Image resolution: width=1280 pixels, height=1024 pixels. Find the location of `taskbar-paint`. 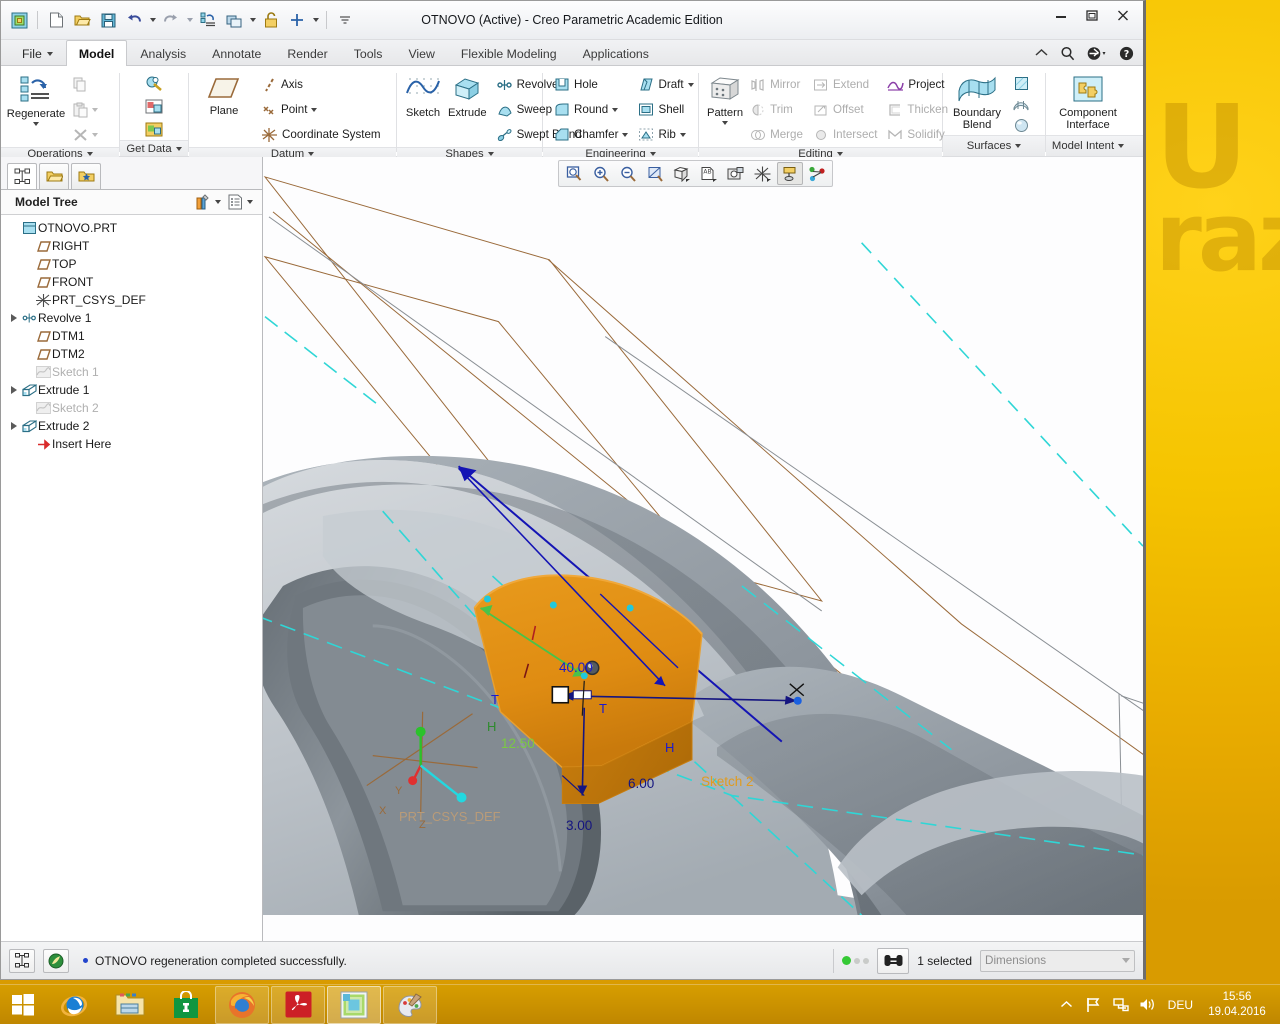

taskbar-paint is located at coordinates (410, 1004).